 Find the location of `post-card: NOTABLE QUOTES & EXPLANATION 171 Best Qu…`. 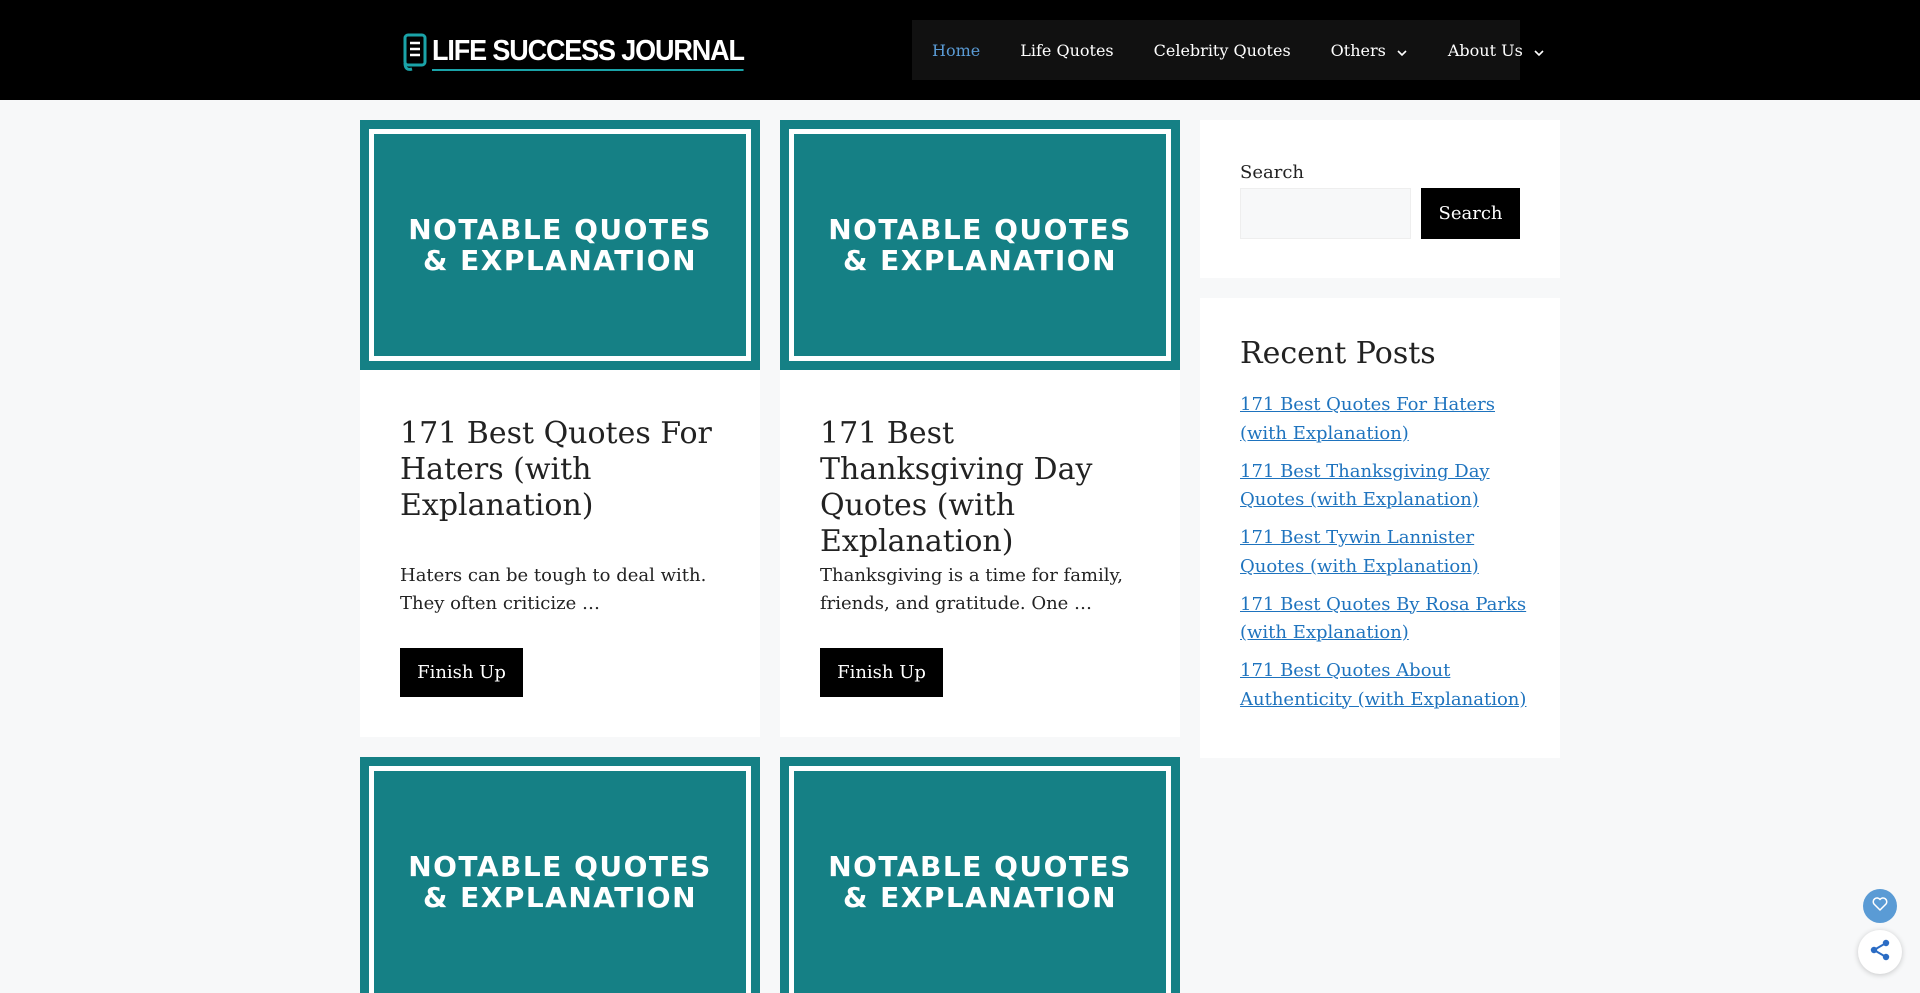

post-card: NOTABLE QUOTES & EXPLANATION 171 Best Qu… is located at coordinates (560, 428).